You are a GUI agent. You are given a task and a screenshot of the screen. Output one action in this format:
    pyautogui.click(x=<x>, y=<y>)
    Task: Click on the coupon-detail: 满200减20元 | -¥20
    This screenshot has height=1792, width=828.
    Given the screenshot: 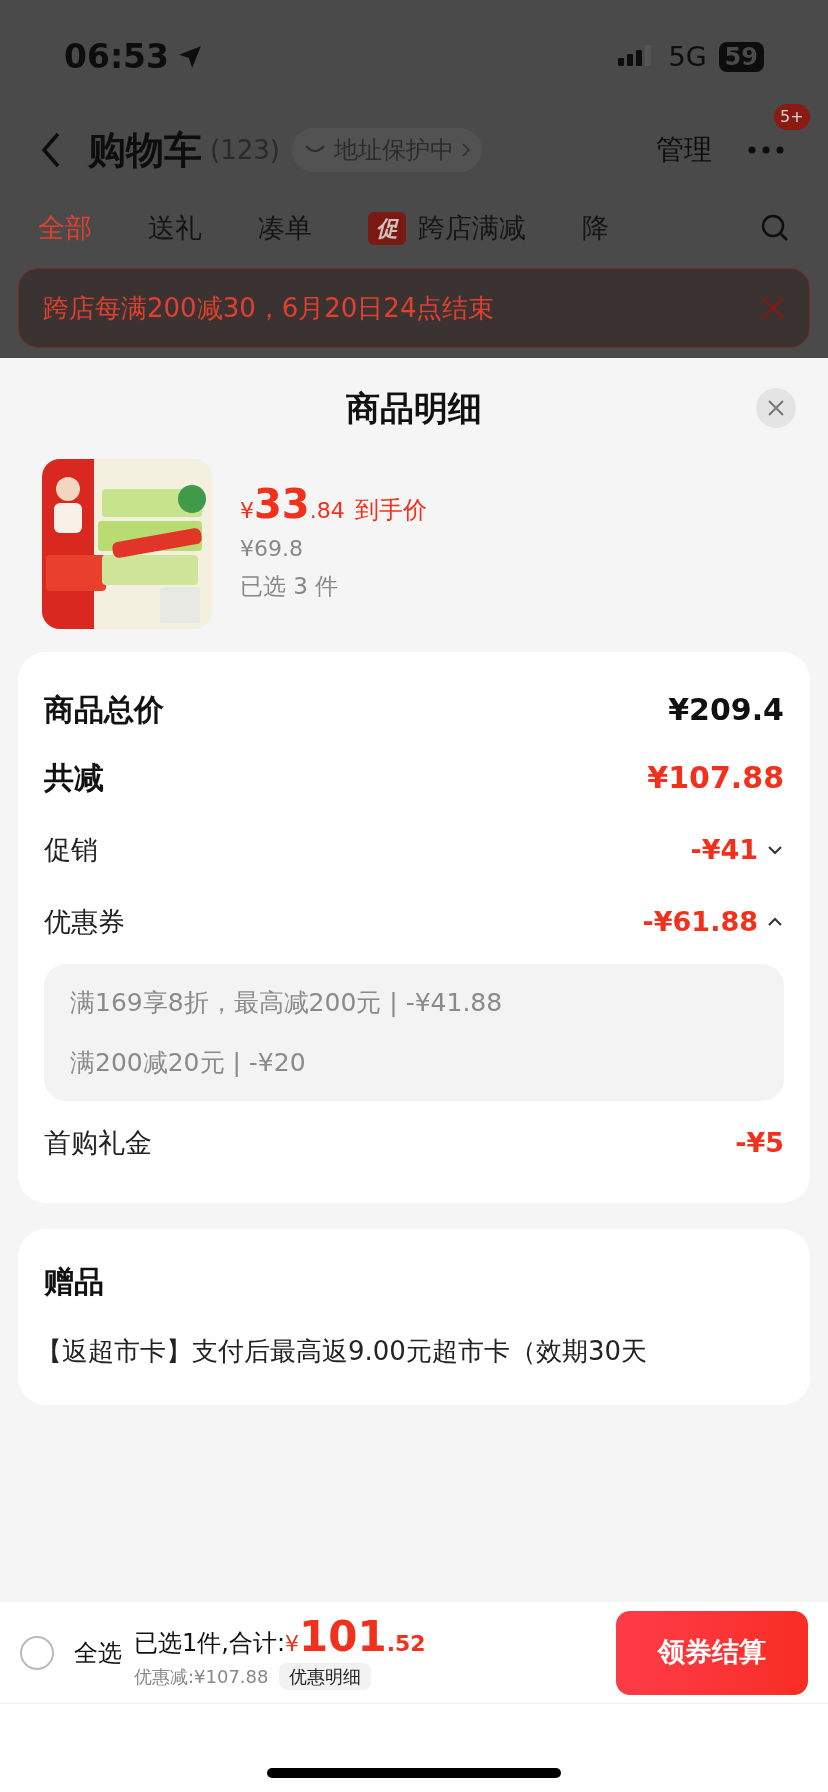 What is the action you would take?
    pyautogui.click(x=188, y=1062)
    